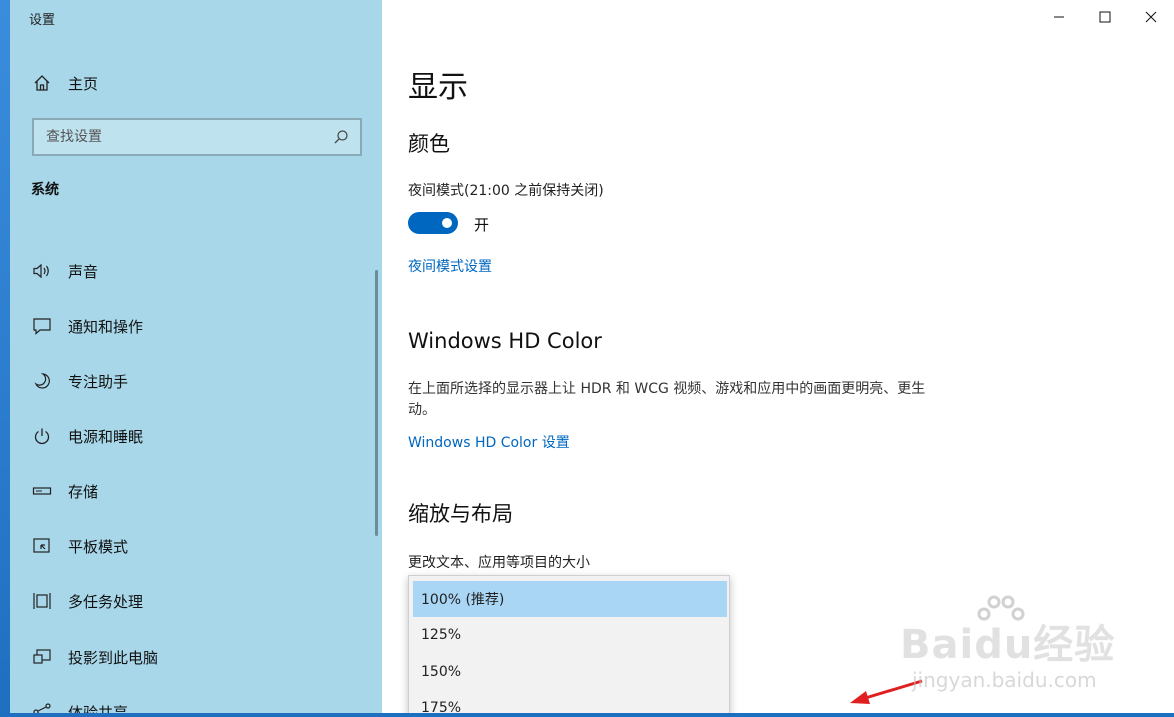  I want to click on sidebar-item-notifications: 通知和操作, so click(197, 326).